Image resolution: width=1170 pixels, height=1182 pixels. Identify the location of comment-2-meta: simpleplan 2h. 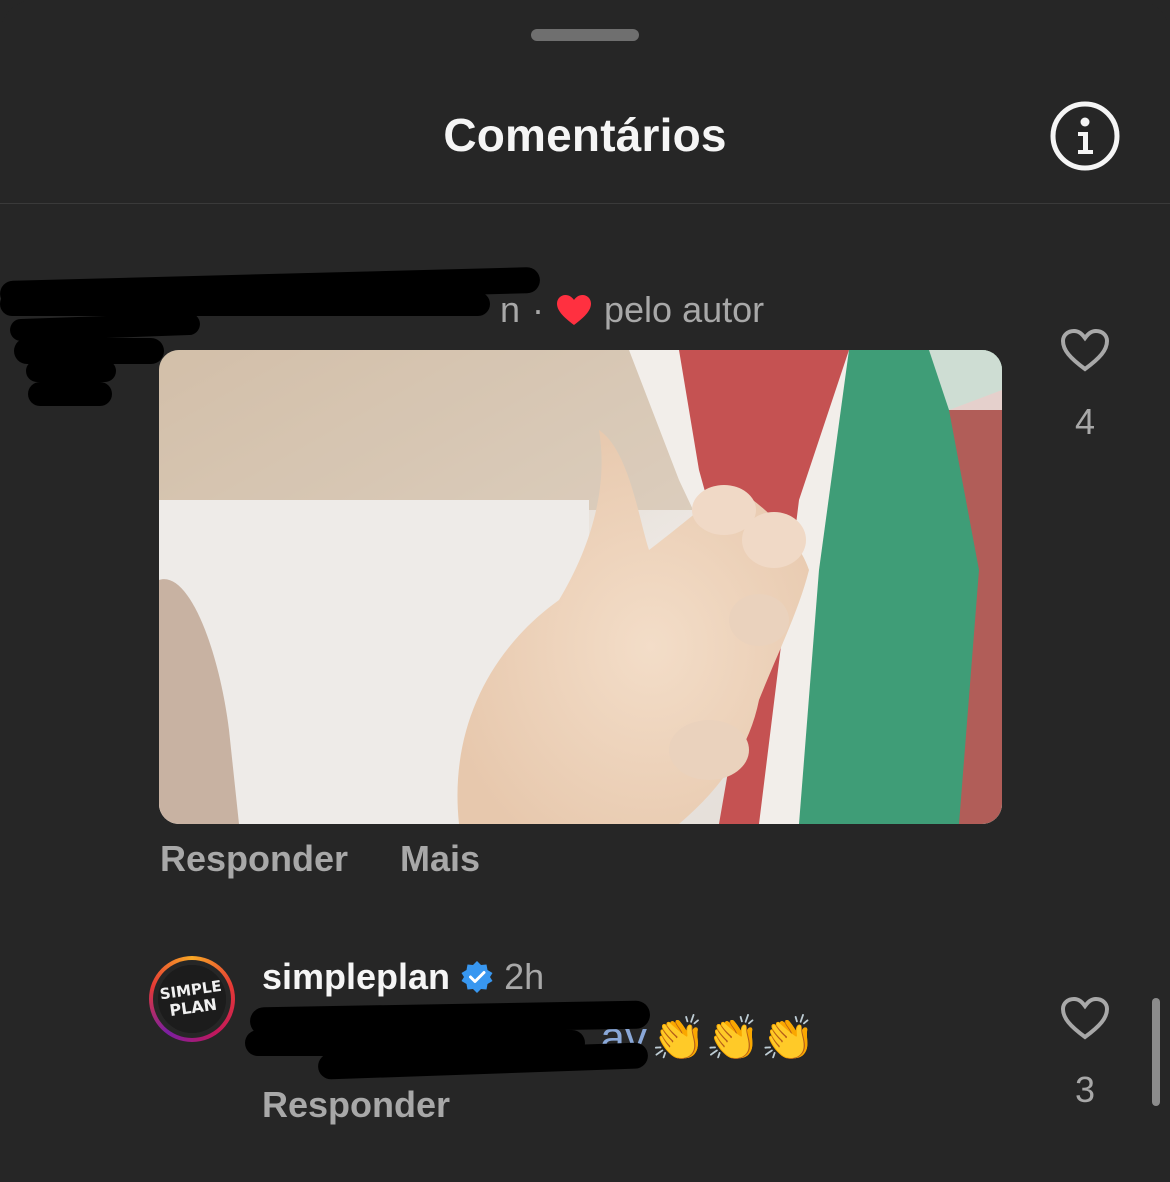
(403, 977).